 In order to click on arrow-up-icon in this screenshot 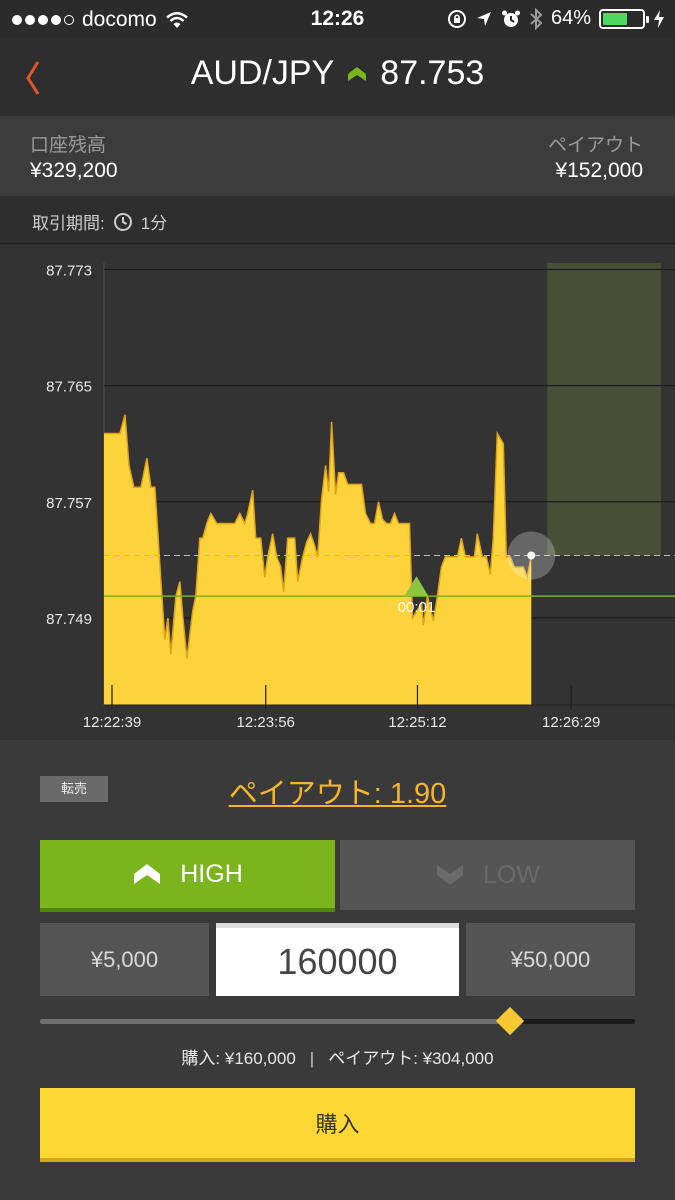, I will do `click(147, 874)`.